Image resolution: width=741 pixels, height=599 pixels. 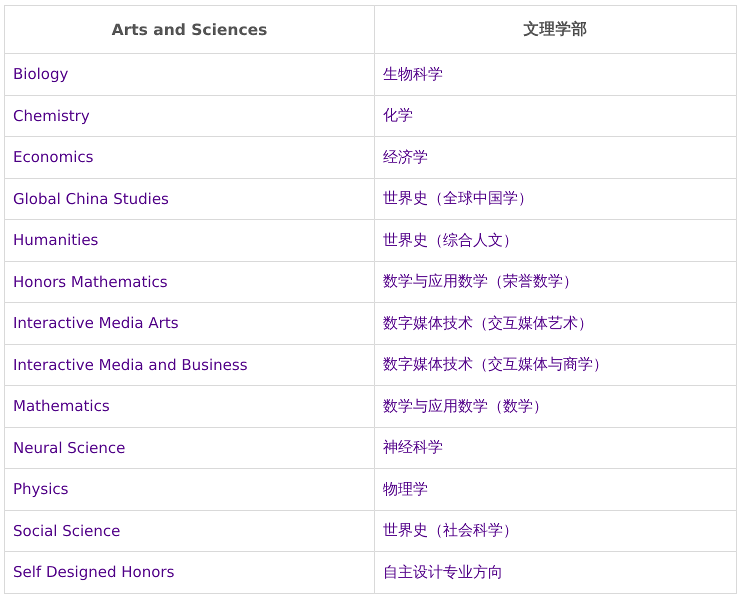 What do you see at coordinates (189, 157) in the screenshot?
I see `table-cell: Economics` at bounding box center [189, 157].